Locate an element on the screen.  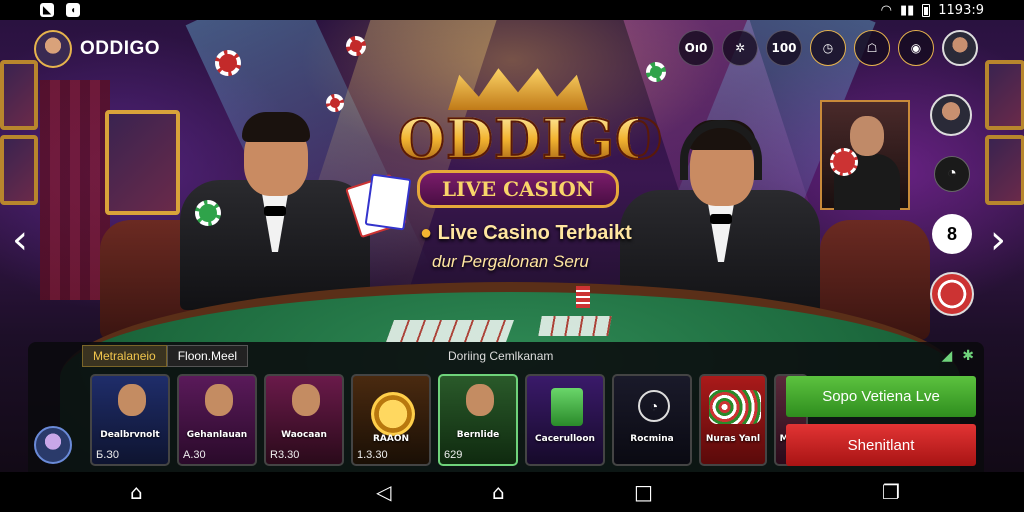
game-card: ◔ Rocmina is located at coordinates (652, 420).